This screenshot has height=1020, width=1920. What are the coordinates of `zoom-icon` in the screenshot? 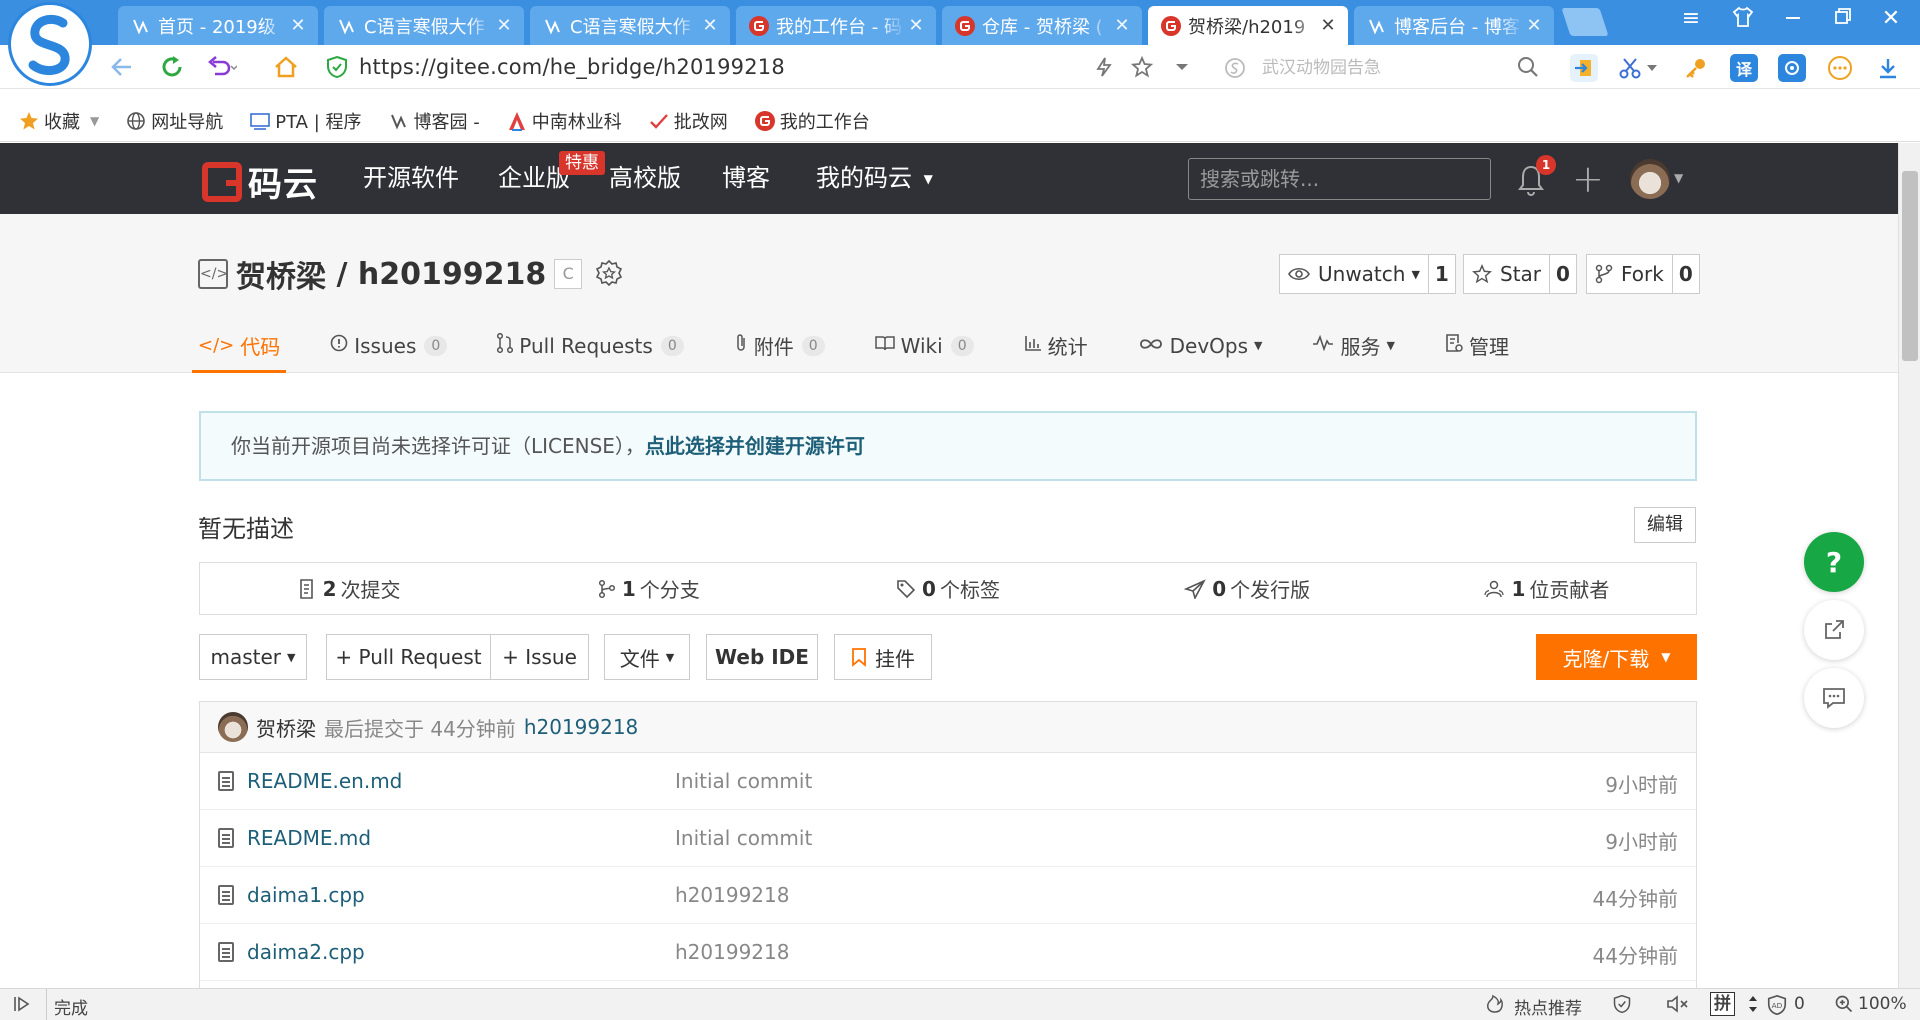 It's located at (1844, 1006).